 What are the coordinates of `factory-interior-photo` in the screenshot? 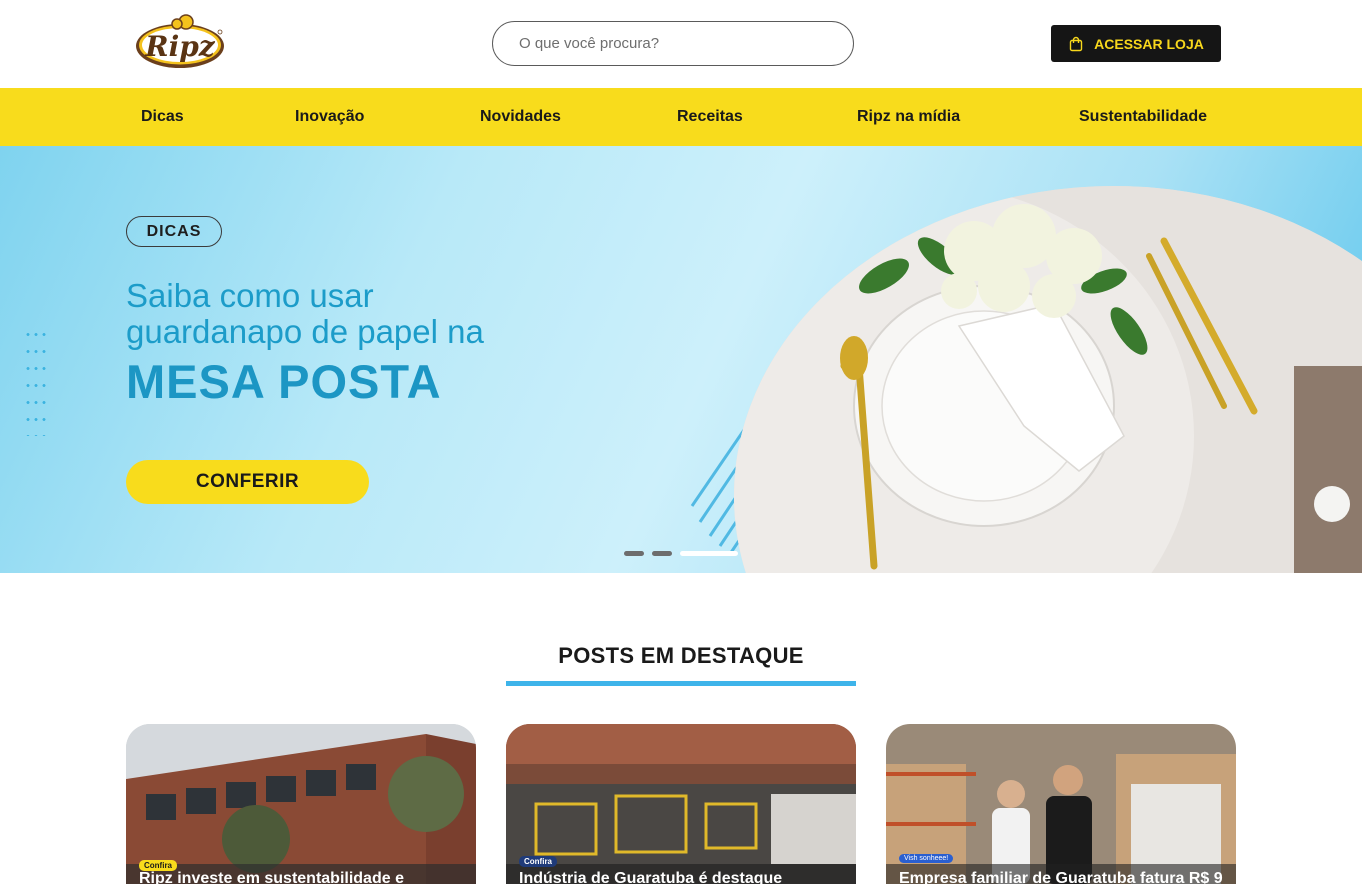 It's located at (681, 804).